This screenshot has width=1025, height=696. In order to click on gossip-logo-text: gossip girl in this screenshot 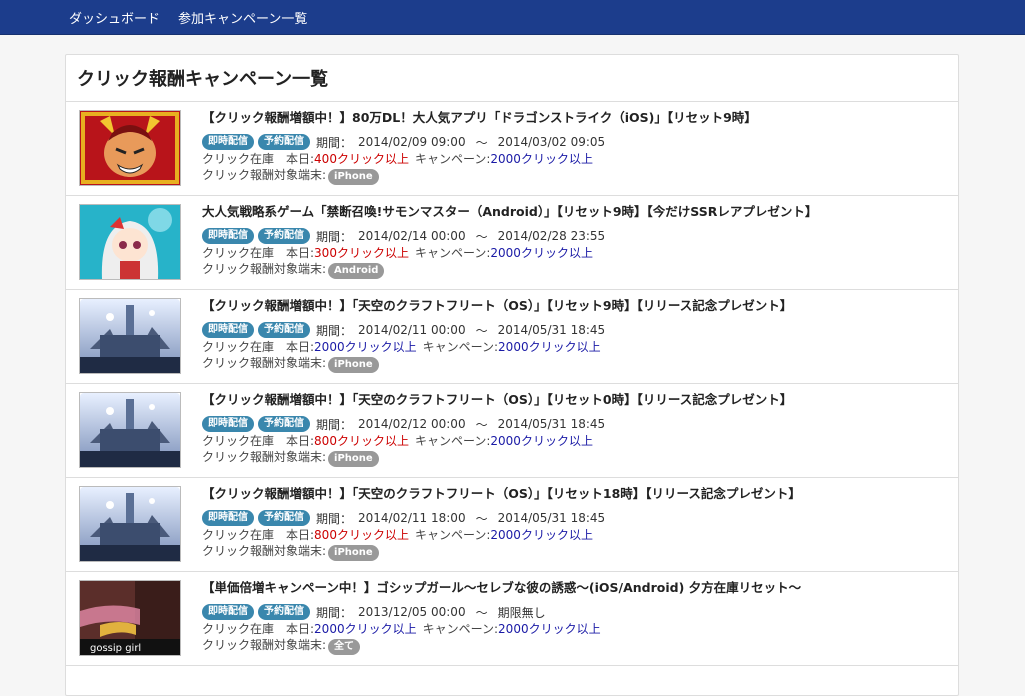, I will do `click(115, 648)`.